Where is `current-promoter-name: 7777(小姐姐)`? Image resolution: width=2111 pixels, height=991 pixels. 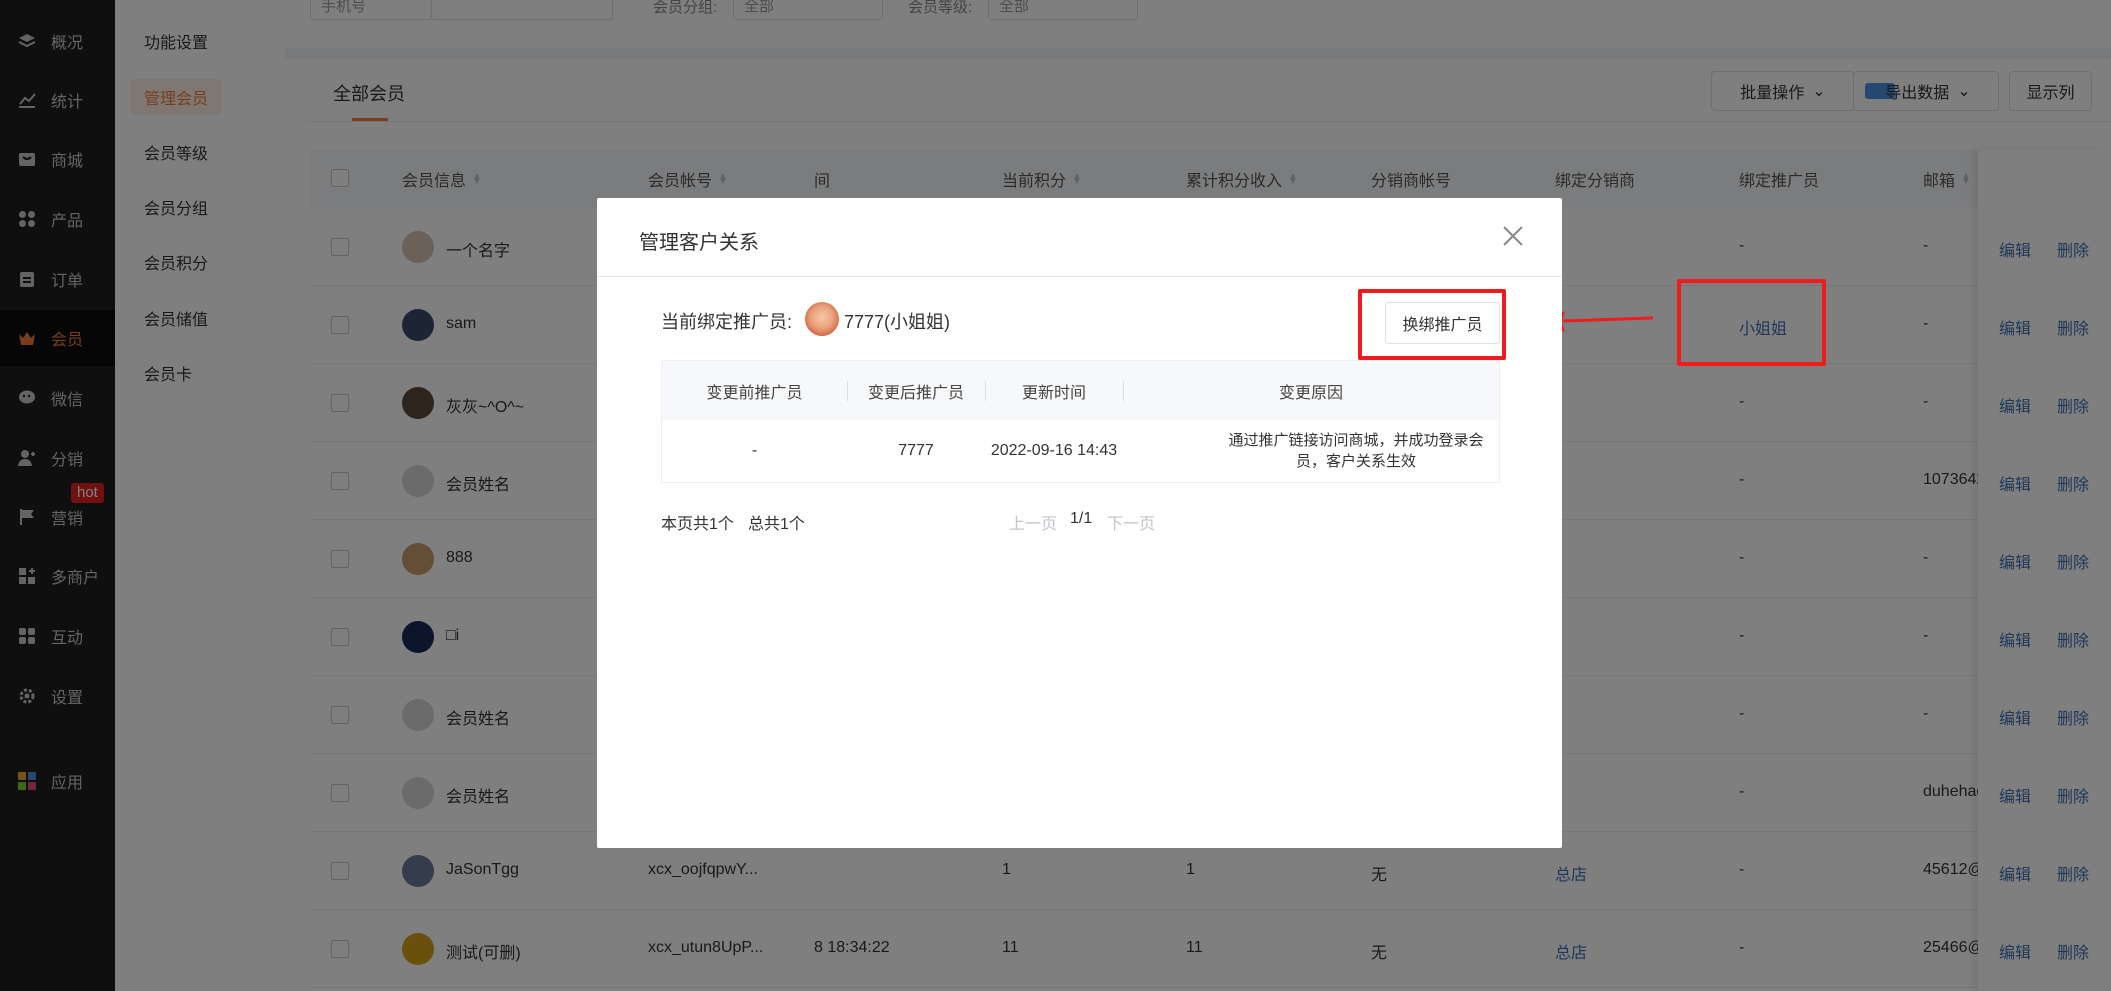 current-promoter-name: 7777(小姐姐) is located at coordinates (897, 322).